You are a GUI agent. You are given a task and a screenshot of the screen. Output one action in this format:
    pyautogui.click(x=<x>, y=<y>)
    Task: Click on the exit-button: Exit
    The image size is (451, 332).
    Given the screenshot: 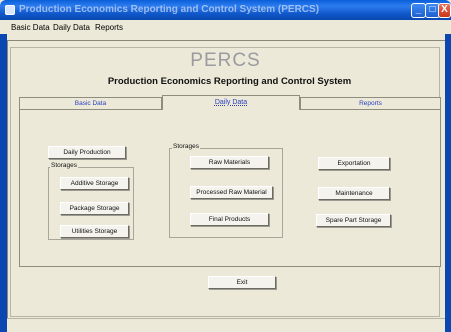 What is the action you would take?
    pyautogui.click(x=242, y=282)
    